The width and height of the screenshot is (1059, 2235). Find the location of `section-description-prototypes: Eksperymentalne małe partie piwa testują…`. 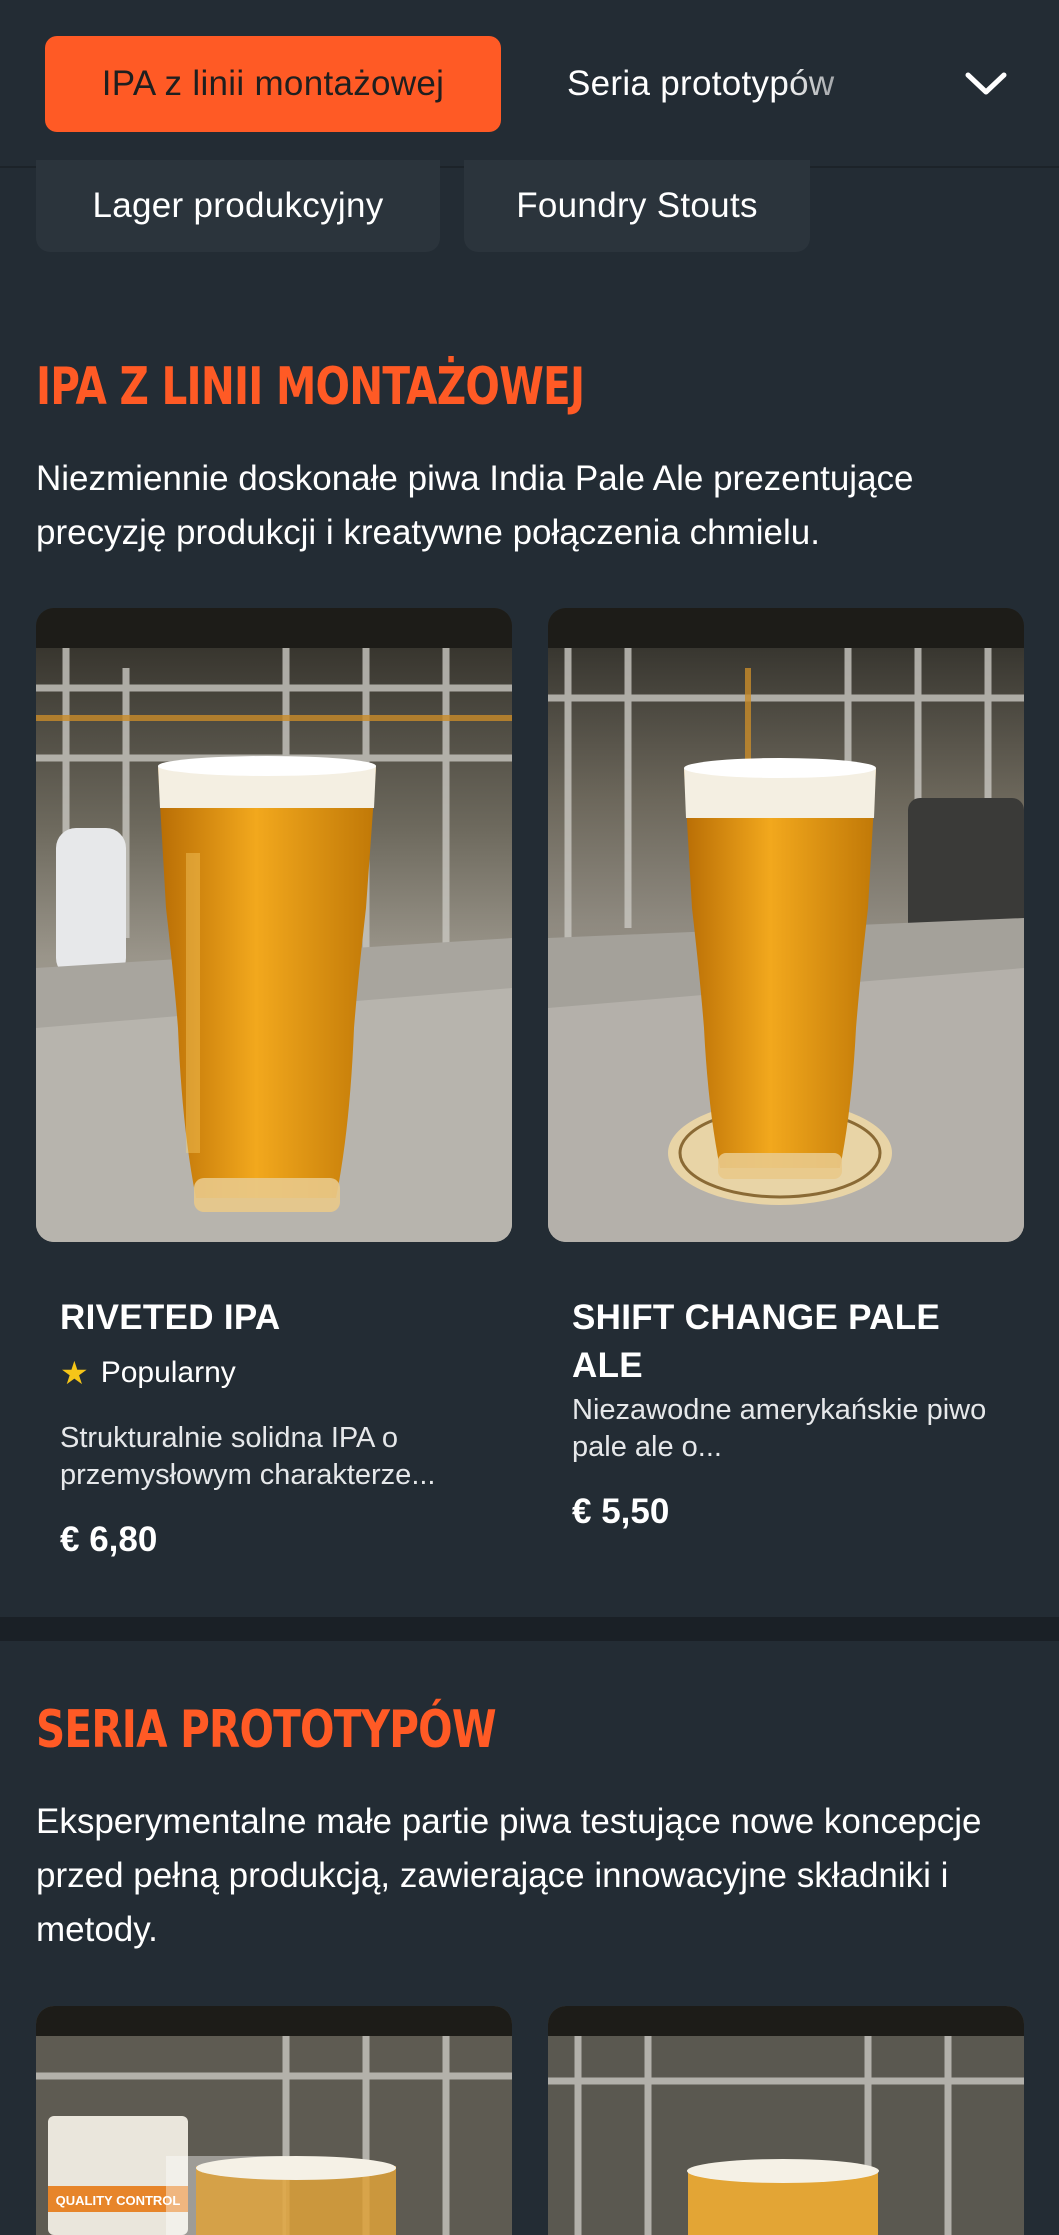

section-description-prototypes: Eksperymentalne małe partie piwa testują… is located at coordinates (509, 1875).